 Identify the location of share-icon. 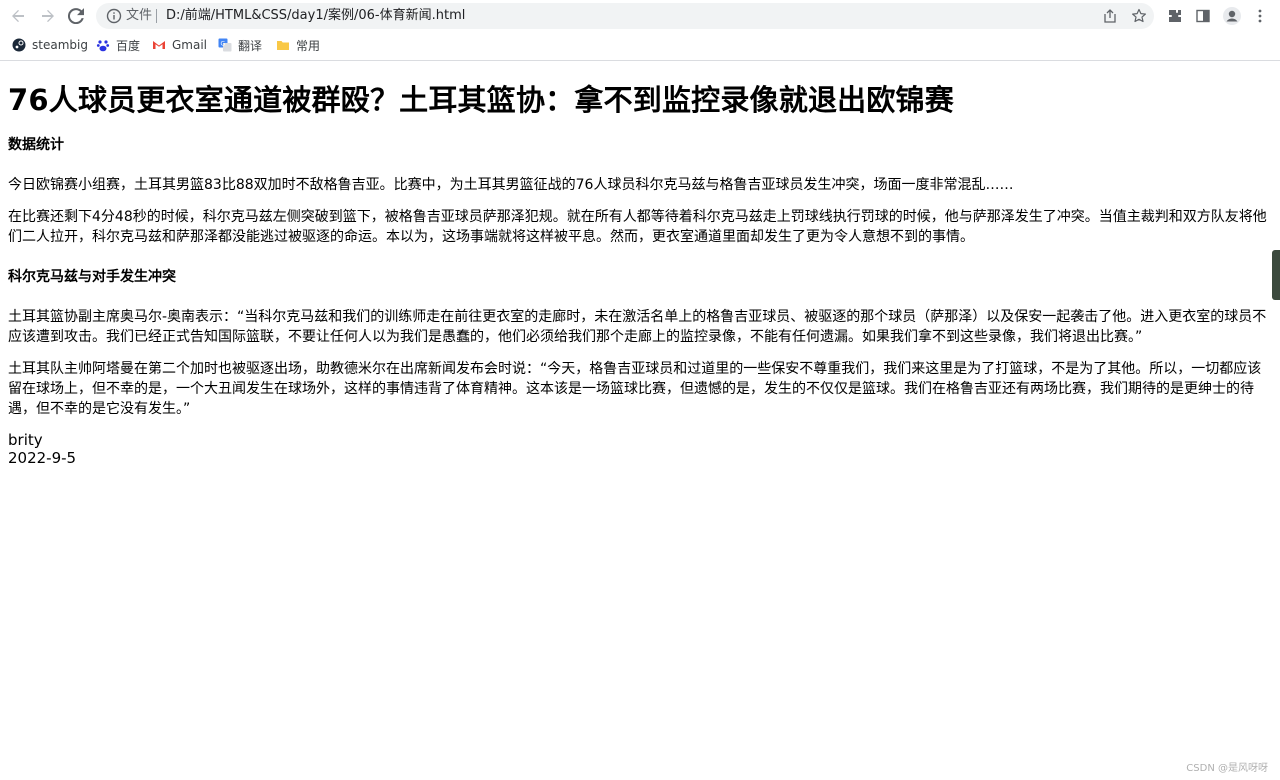
(1110, 16).